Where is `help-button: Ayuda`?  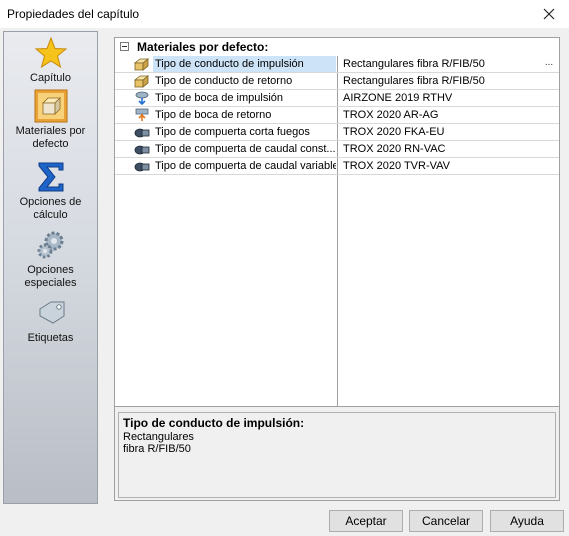
help-button: Ayuda is located at coordinates (527, 521).